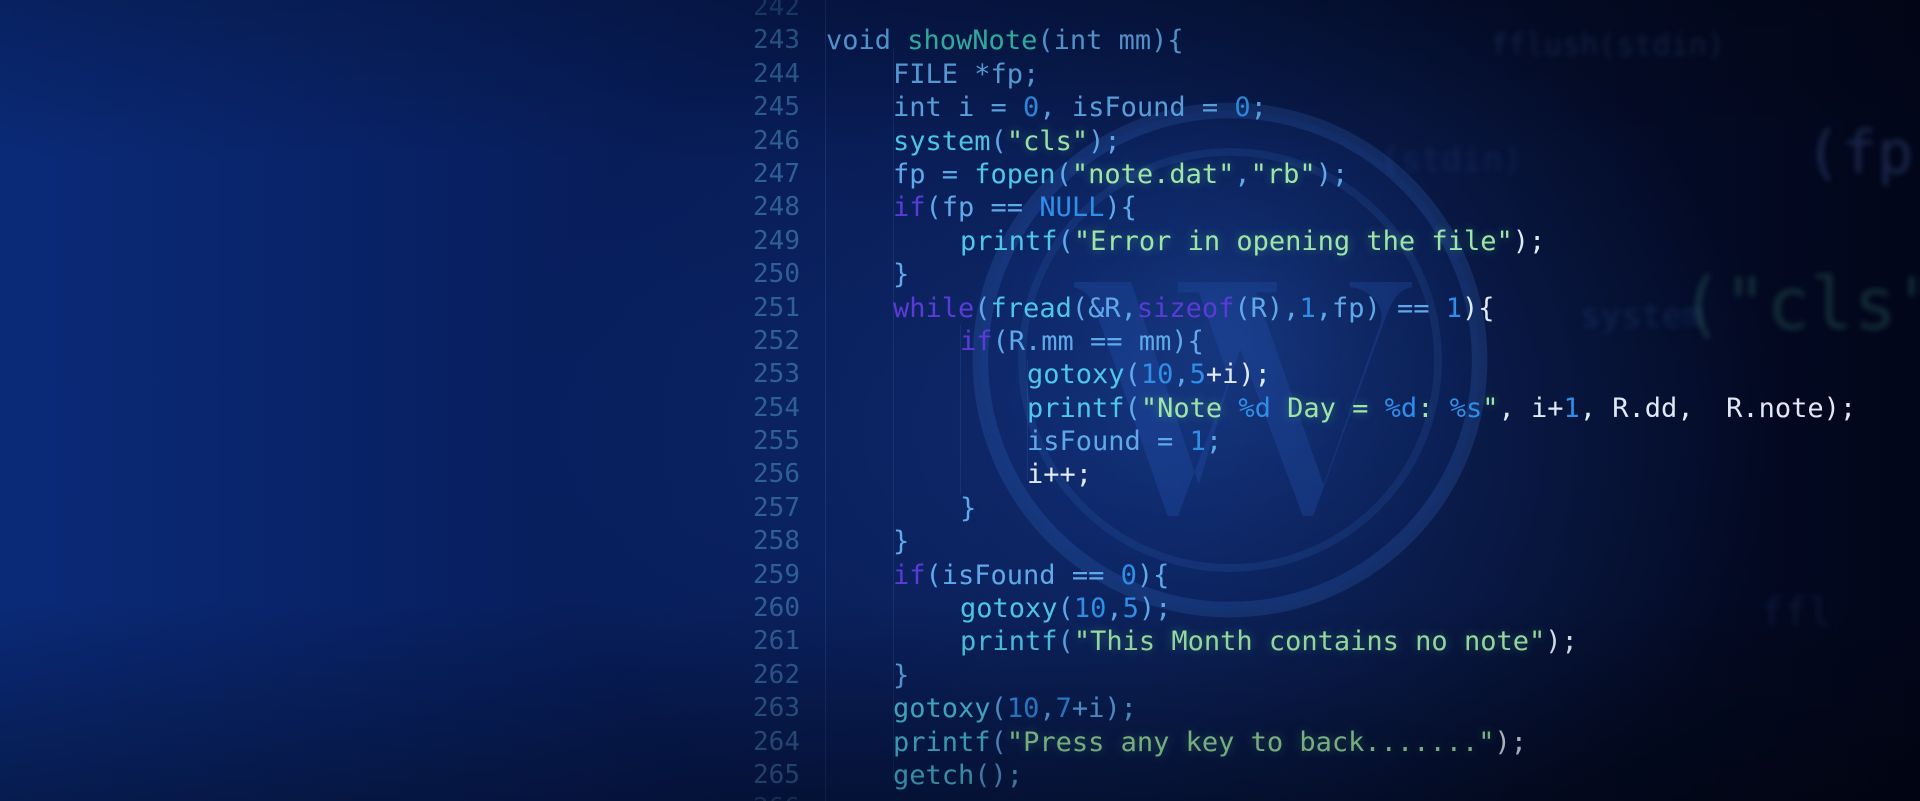 This screenshot has height=801, width=1920. What do you see at coordinates (1185, 308) in the screenshot?
I see `code-token: sizeof` at bounding box center [1185, 308].